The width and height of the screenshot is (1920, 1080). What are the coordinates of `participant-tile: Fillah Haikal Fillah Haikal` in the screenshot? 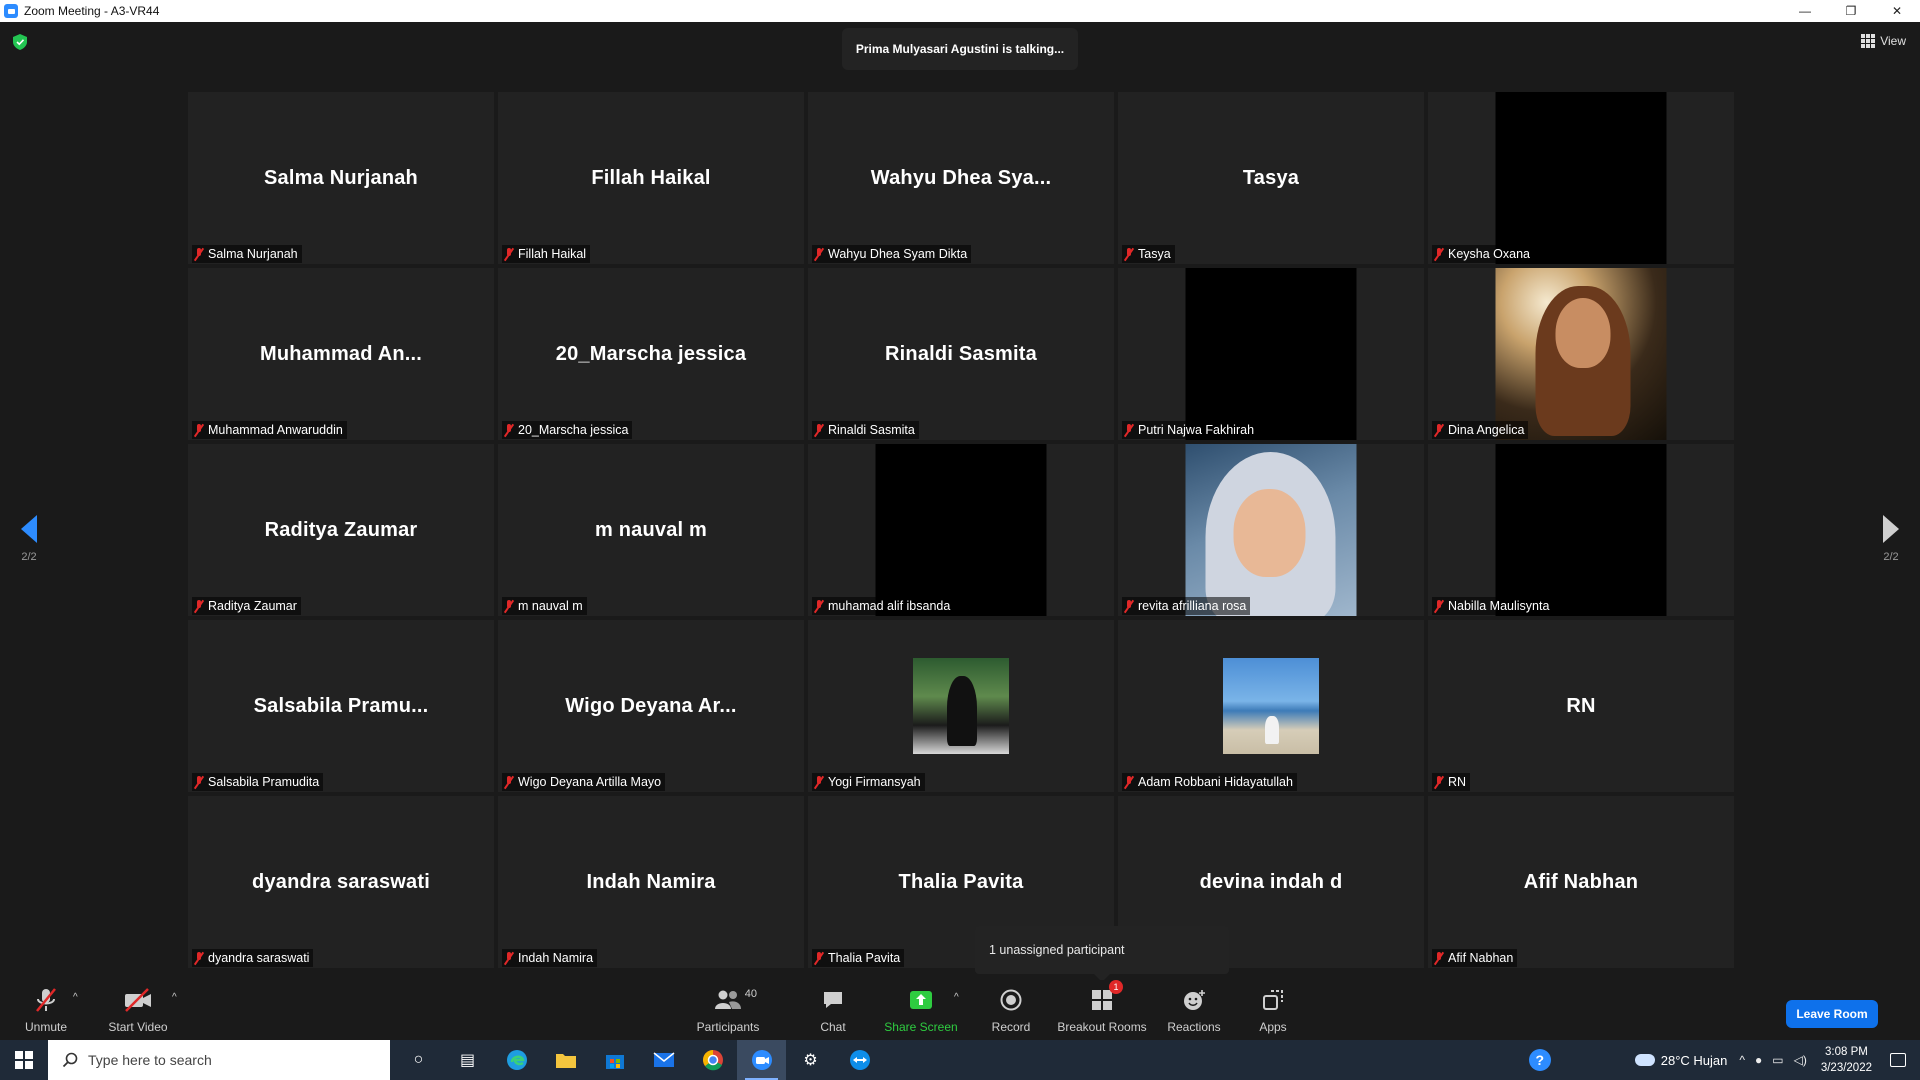 It's located at (651, 178).